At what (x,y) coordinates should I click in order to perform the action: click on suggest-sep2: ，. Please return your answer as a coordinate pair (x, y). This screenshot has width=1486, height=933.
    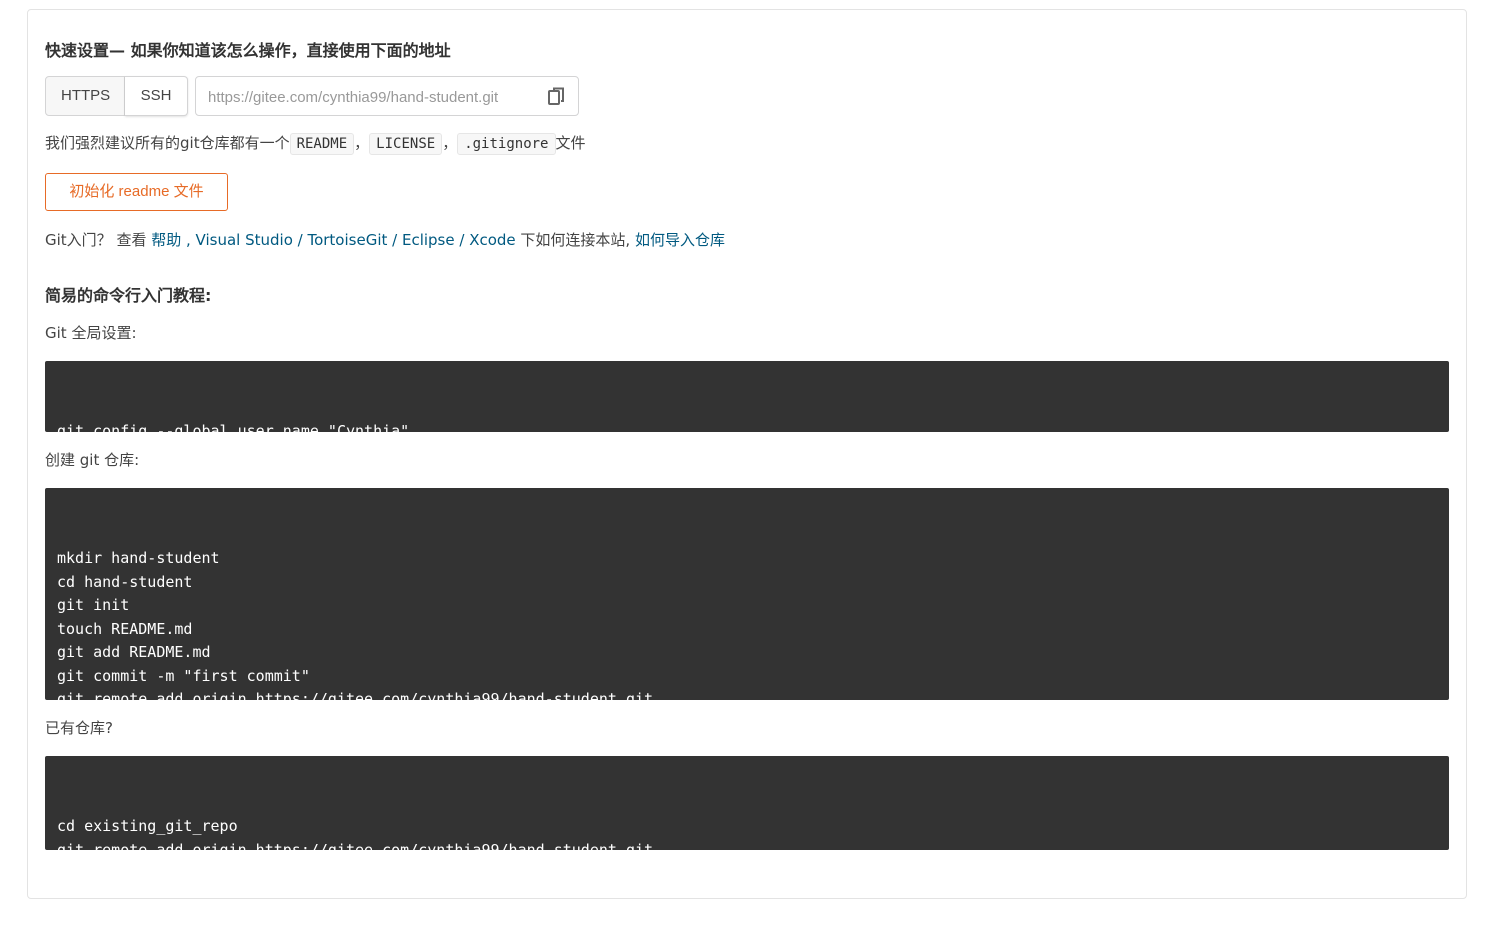
    Looking at the image, I should click on (450, 143).